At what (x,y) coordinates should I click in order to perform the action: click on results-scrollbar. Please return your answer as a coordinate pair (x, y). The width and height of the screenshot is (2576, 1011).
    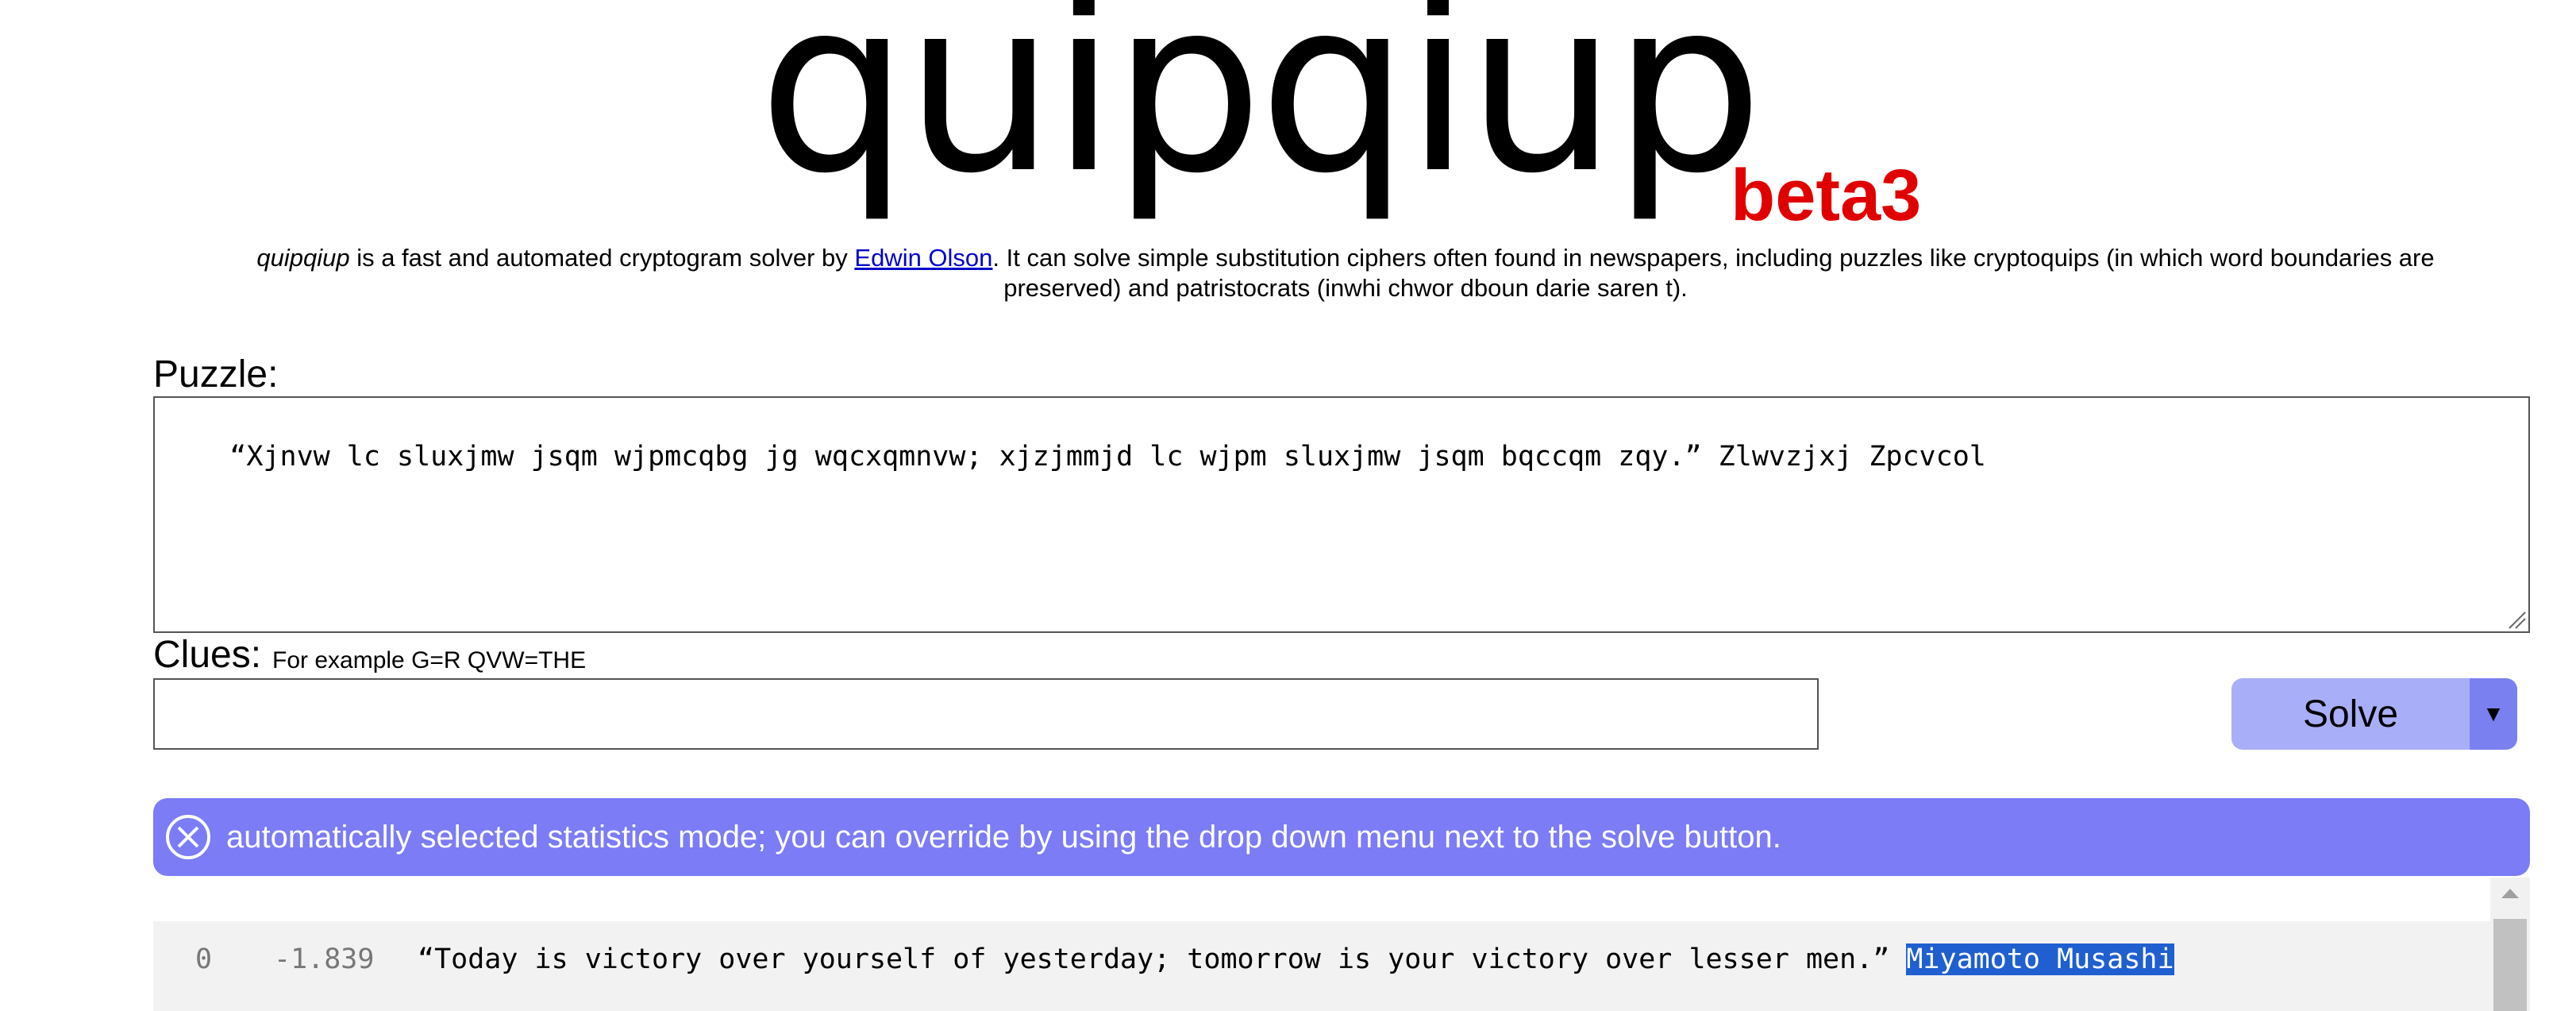
    Looking at the image, I should click on (2510, 944).